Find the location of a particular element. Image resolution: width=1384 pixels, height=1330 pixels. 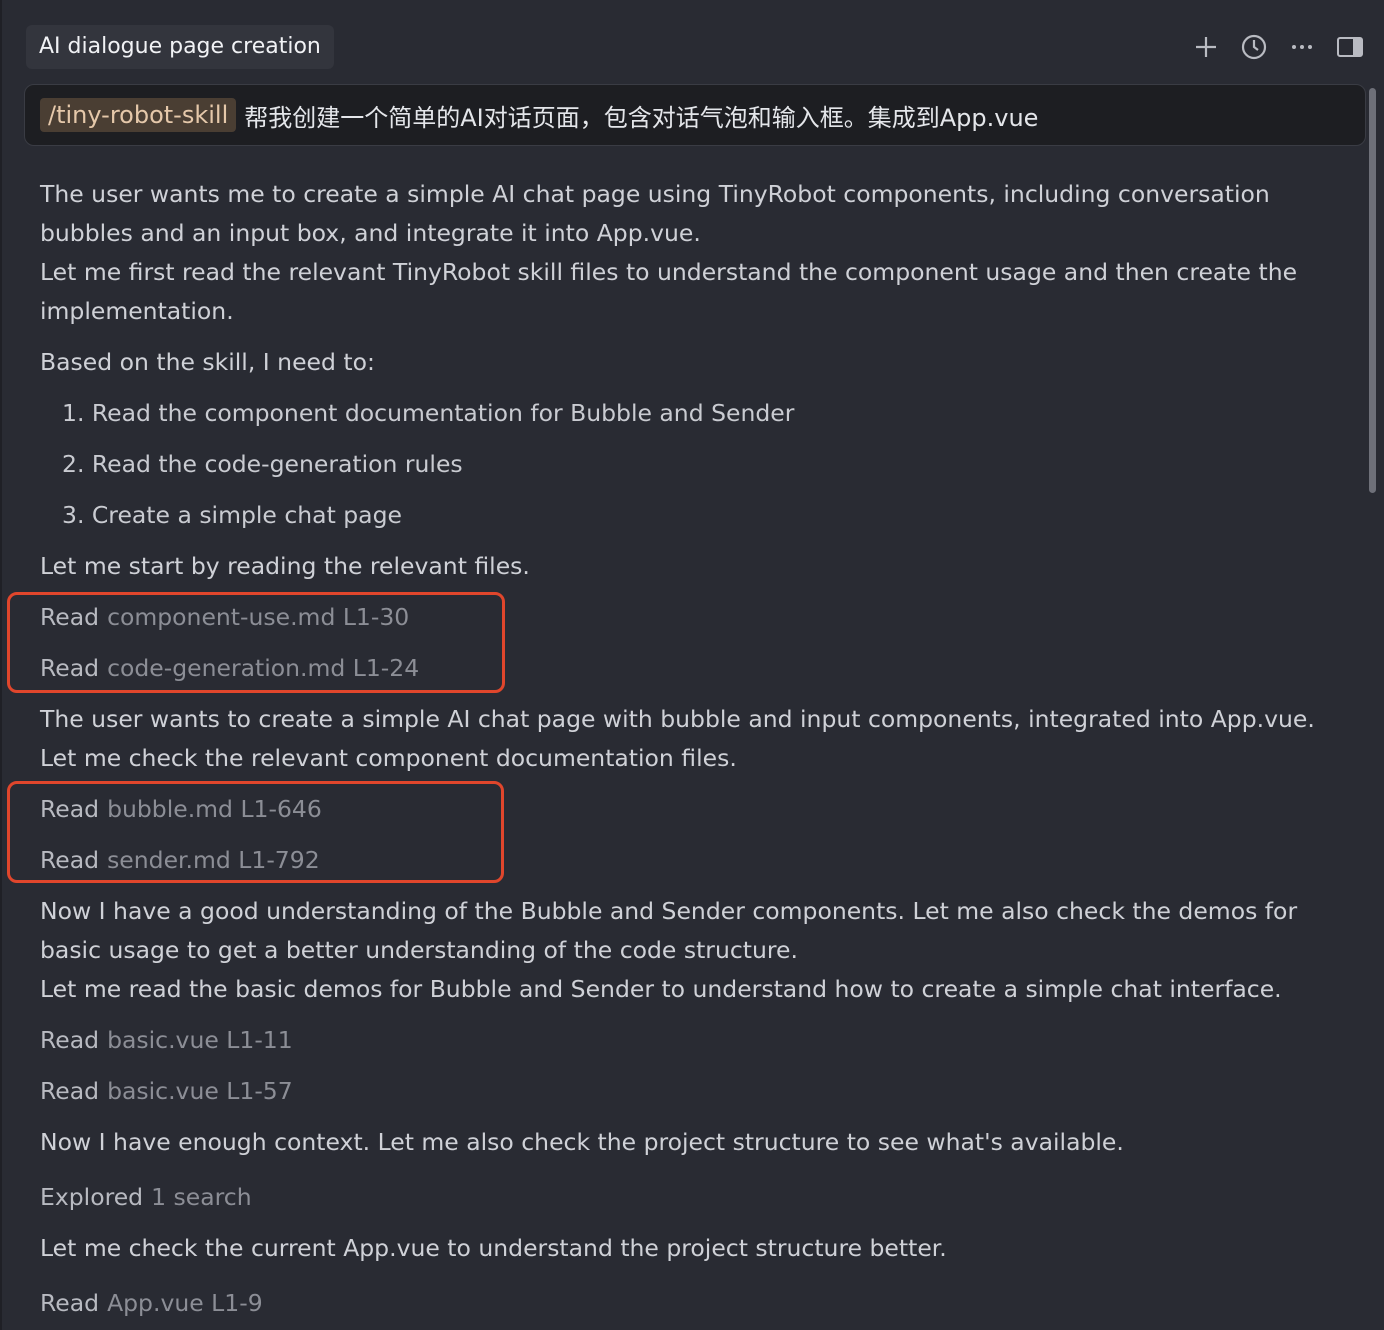

conversation-title: AI dialogue page creation is located at coordinates (180, 47).